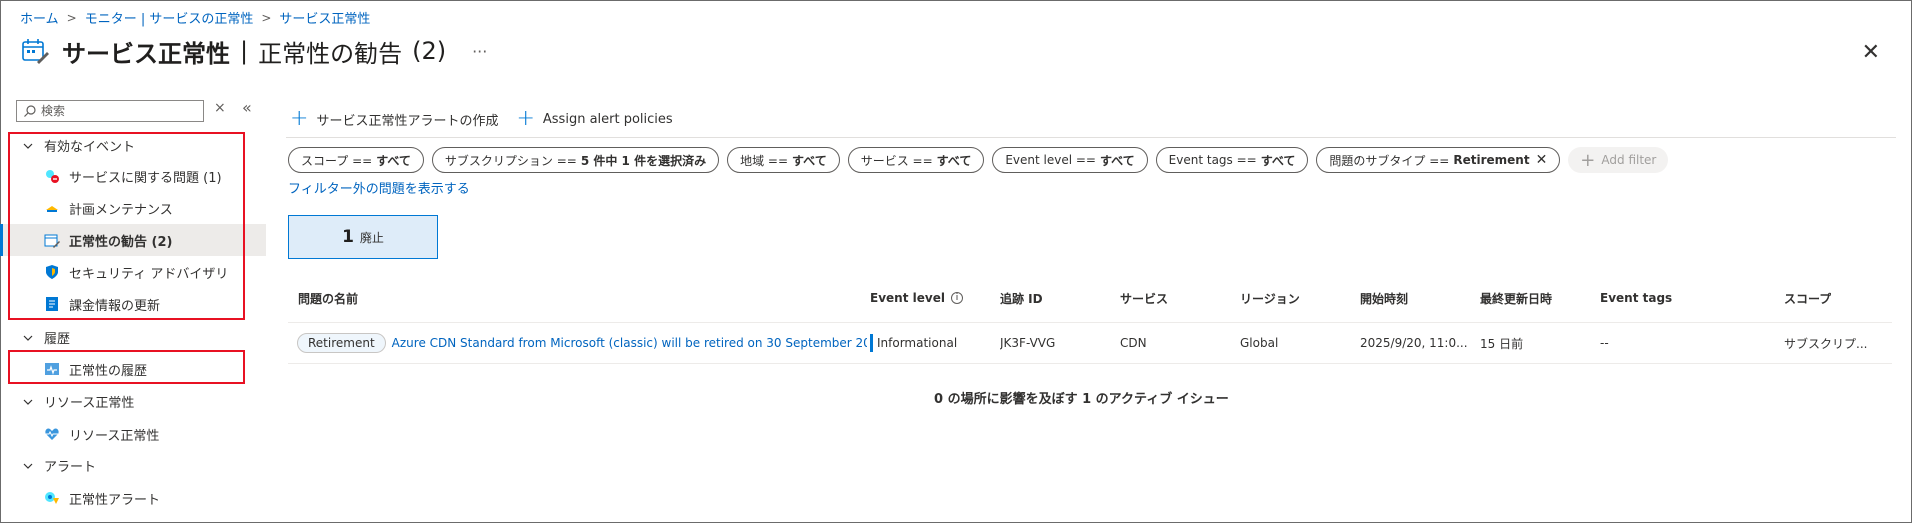 Image resolution: width=1912 pixels, height=523 pixels. What do you see at coordinates (1144, 298) in the screenshot?
I see `column-header-service: サービス` at bounding box center [1144, 298].